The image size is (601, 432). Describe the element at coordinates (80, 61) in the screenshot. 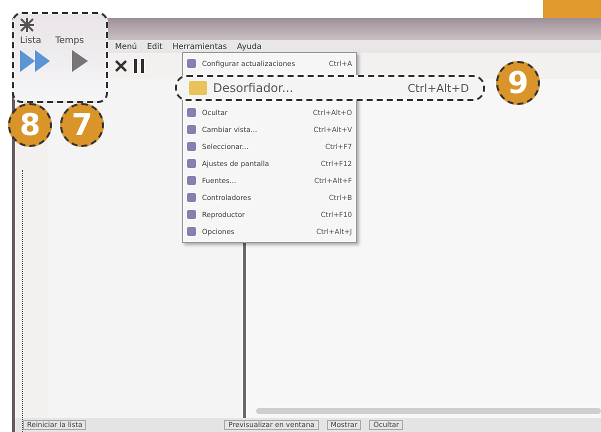

I see `play-icon` at that location.